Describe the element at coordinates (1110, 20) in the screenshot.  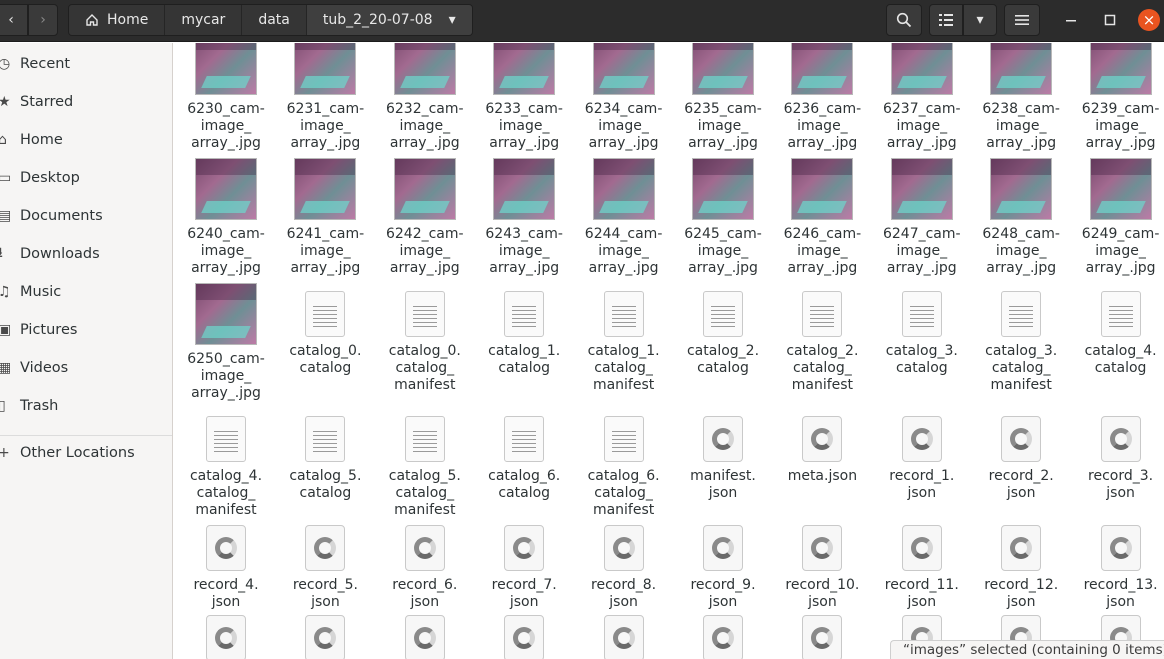
I see `maximize-button` at that location.